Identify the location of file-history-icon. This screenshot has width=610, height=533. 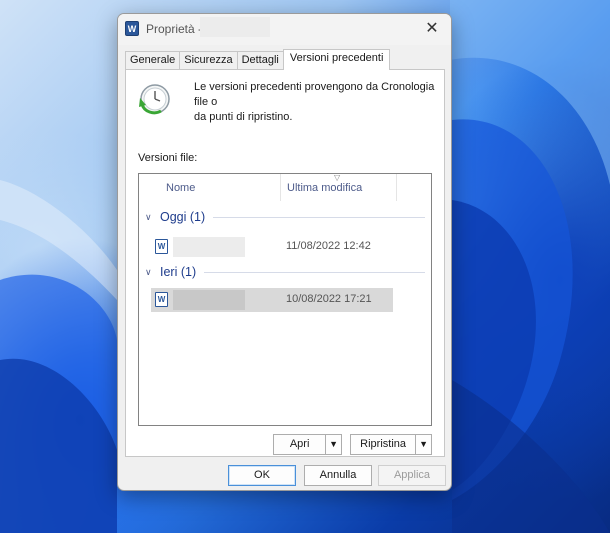
(154, 99).